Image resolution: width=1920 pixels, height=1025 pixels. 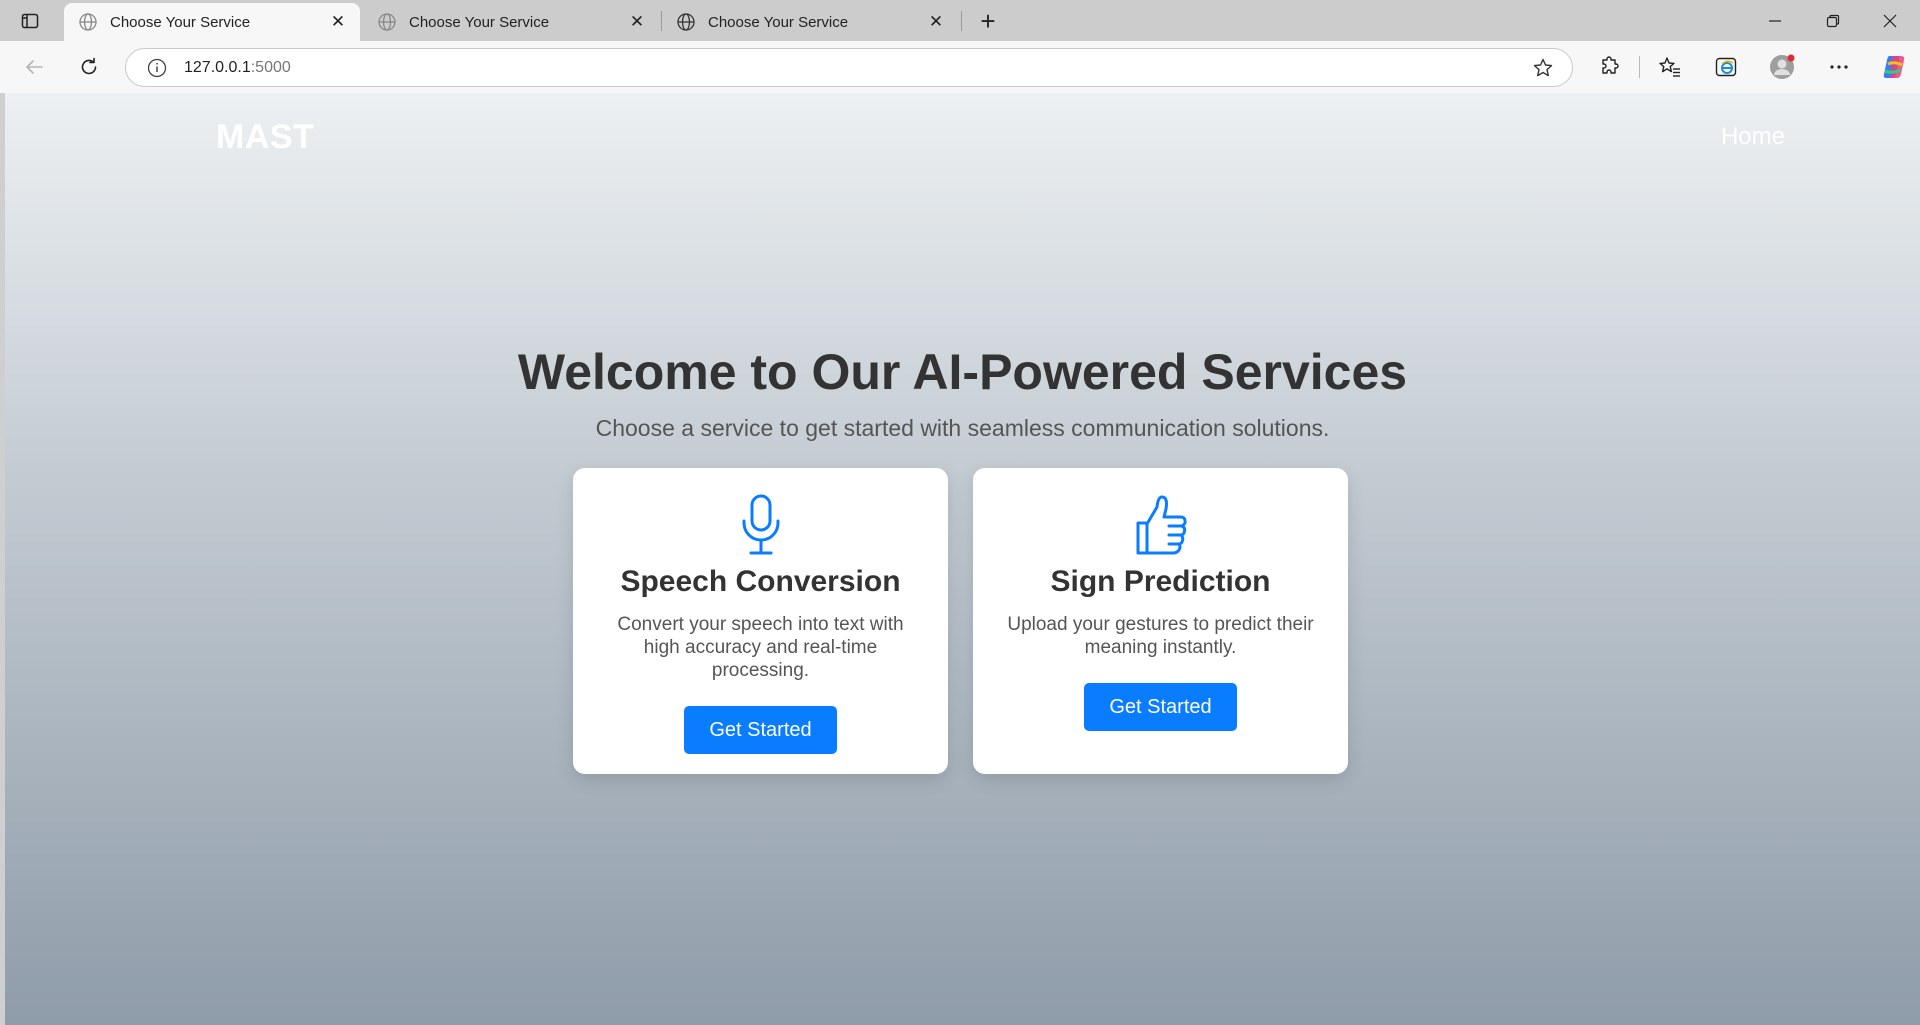 I want to click on refresh-button, so click(x=89, y=67).